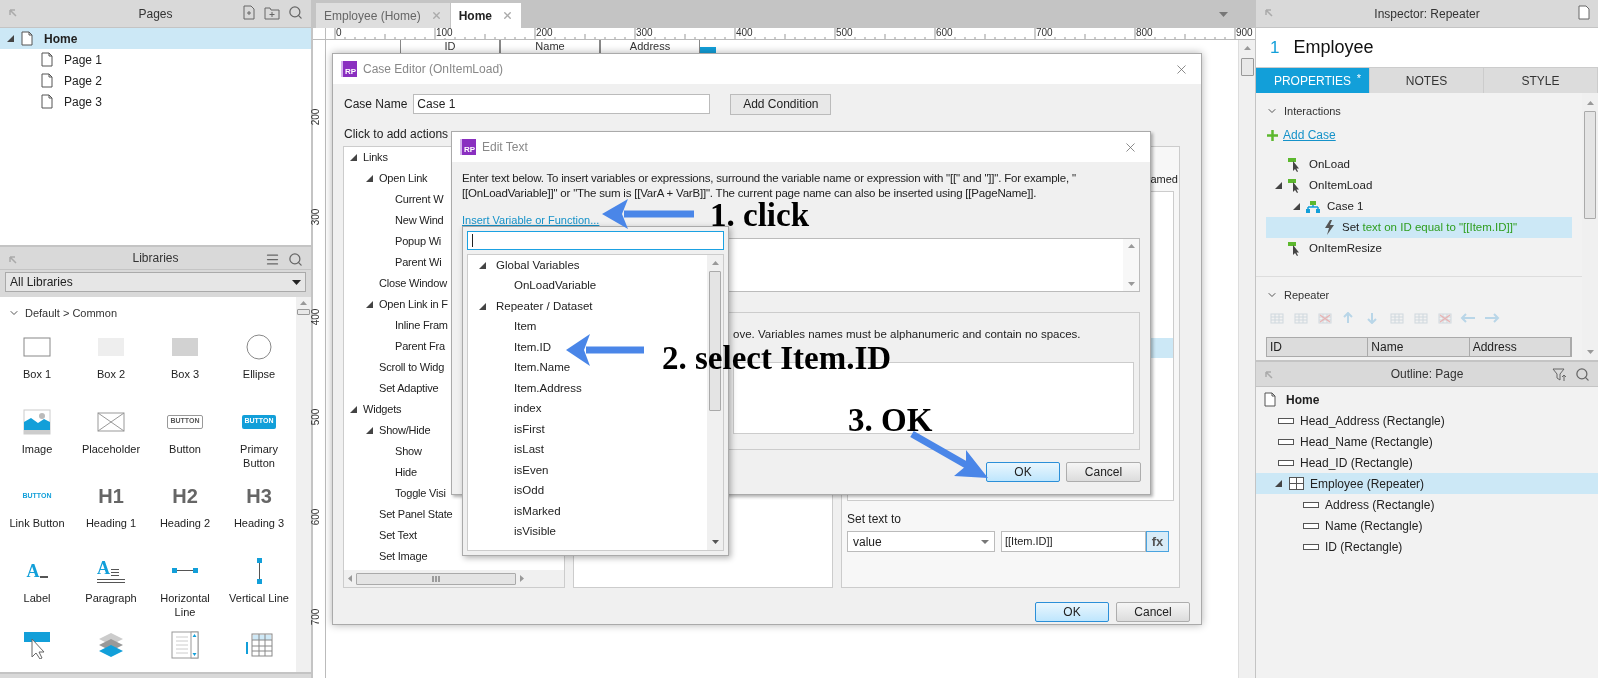 The width and height of the screenshot is (1600, 678). What do you see at coordinates (533, 347) in the screenshot?
I see `variable-item: Item.ID` at bounding box center [533, 347].